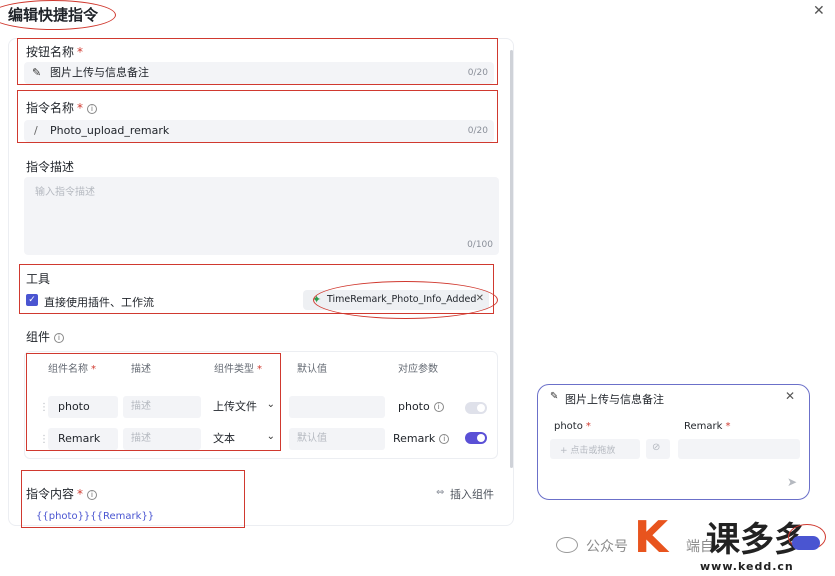 This screenshot has height=576, width=835. I want to click on header-type: 组件类型 *, so click(238, 369).